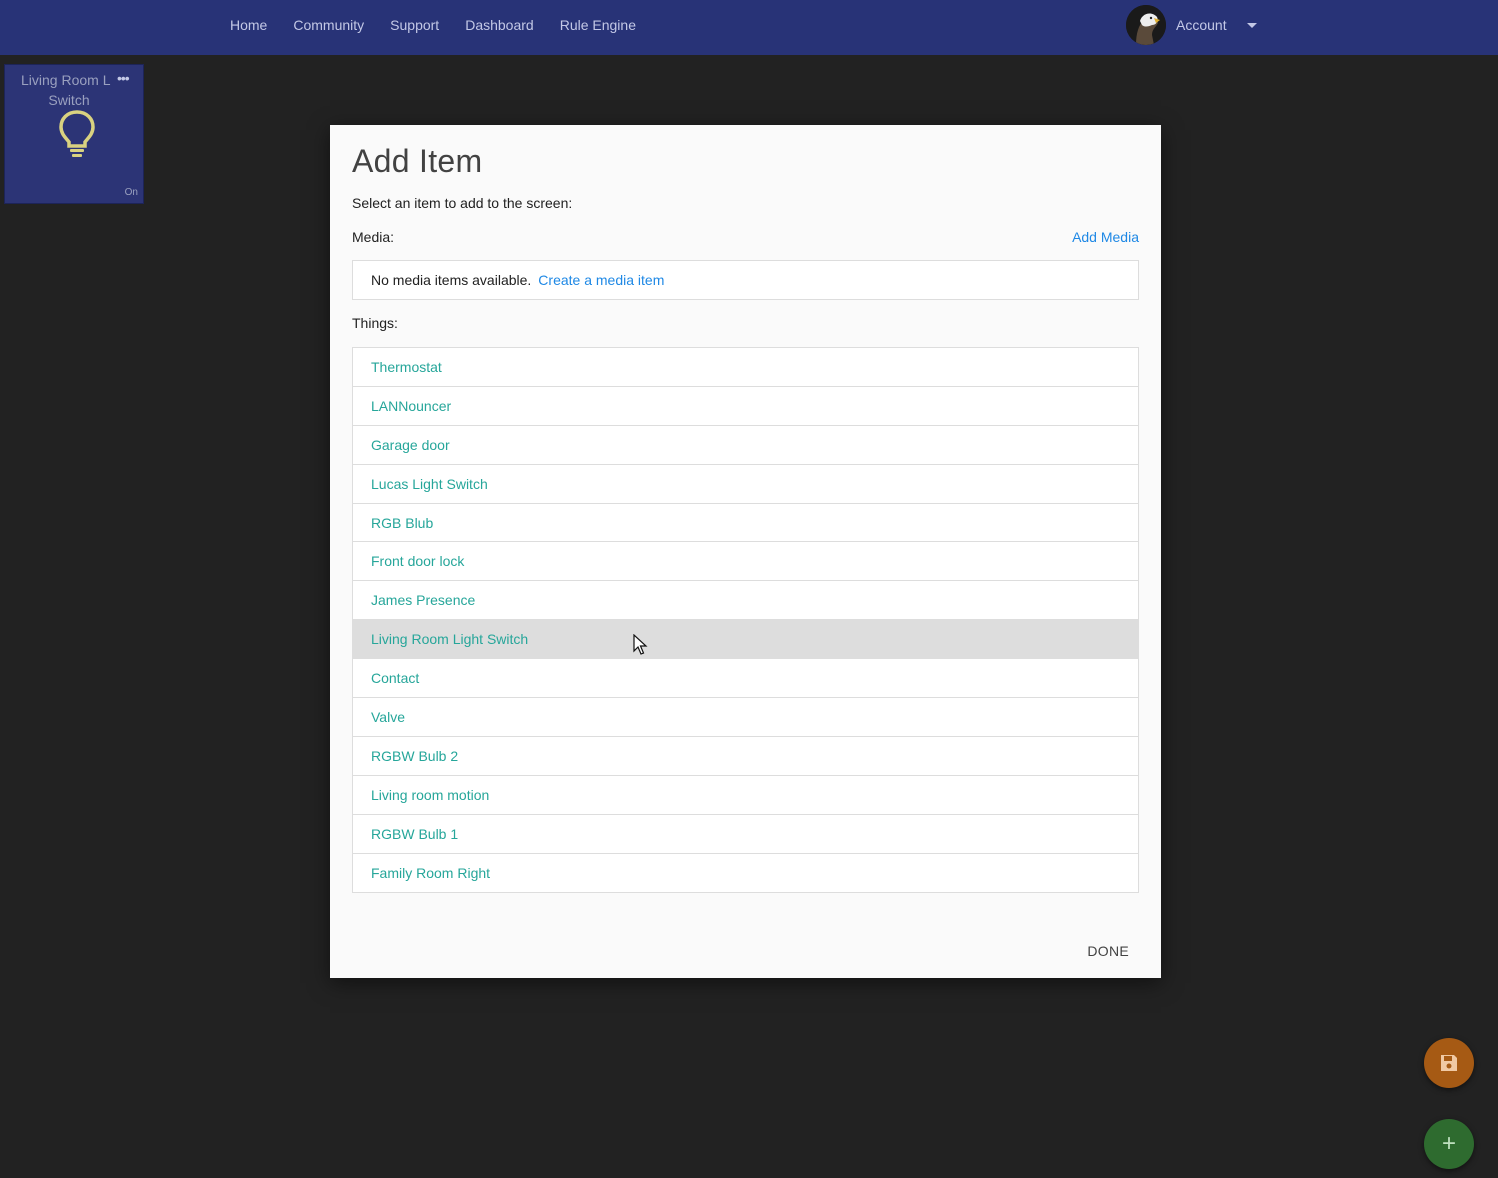  Describe the element at coordinates (373, 237) in the screenshot. I see `media-label: Media:` at that location.